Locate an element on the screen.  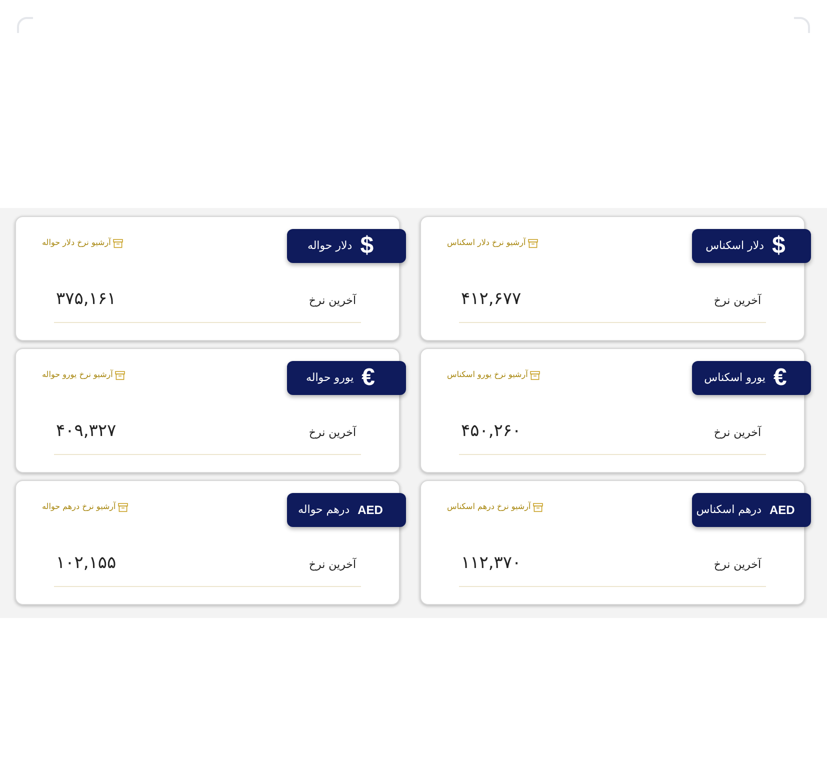
archive-link: آرشیو نرخ دلار اسکناس is located at coordinates (492, 243).